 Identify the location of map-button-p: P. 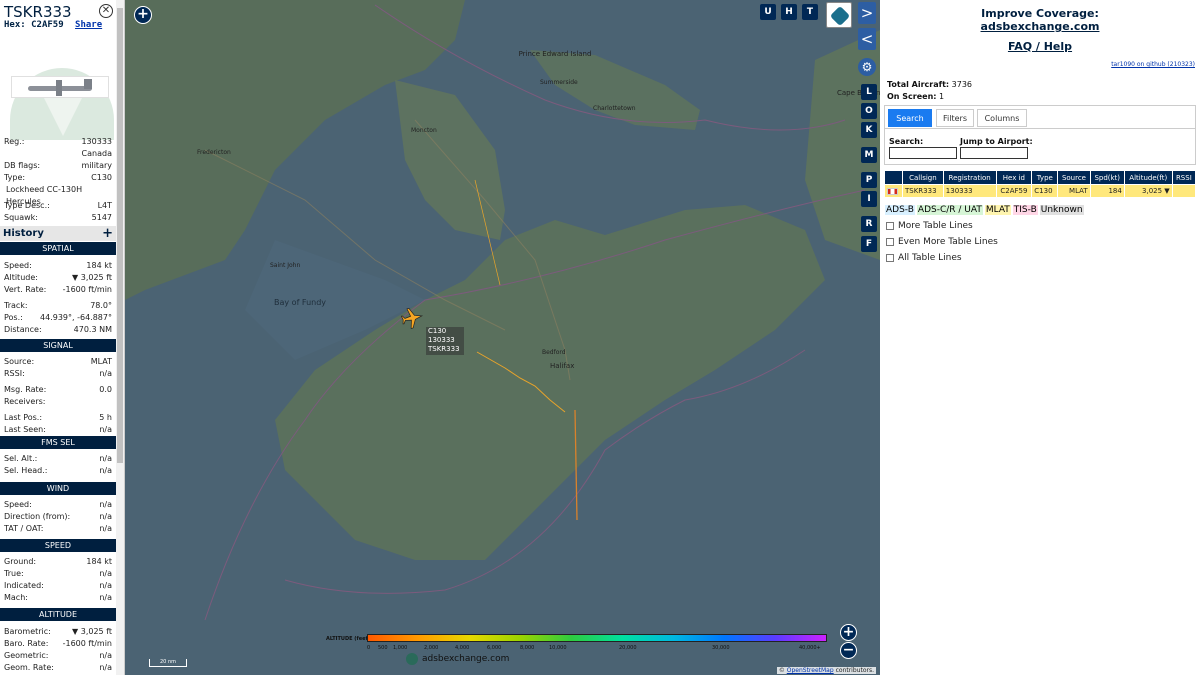
(869, 180).